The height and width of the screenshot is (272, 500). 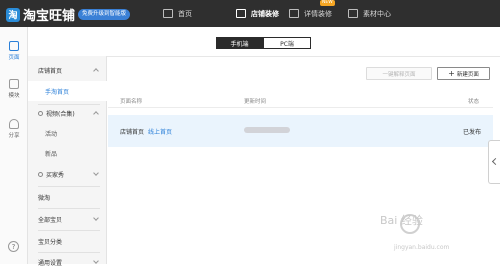 What do you see at coordinates (67, 91) in the screenshot?
I see `sidebar-item-mobile-home: 手淘首页` at bounding box center [67, 91].